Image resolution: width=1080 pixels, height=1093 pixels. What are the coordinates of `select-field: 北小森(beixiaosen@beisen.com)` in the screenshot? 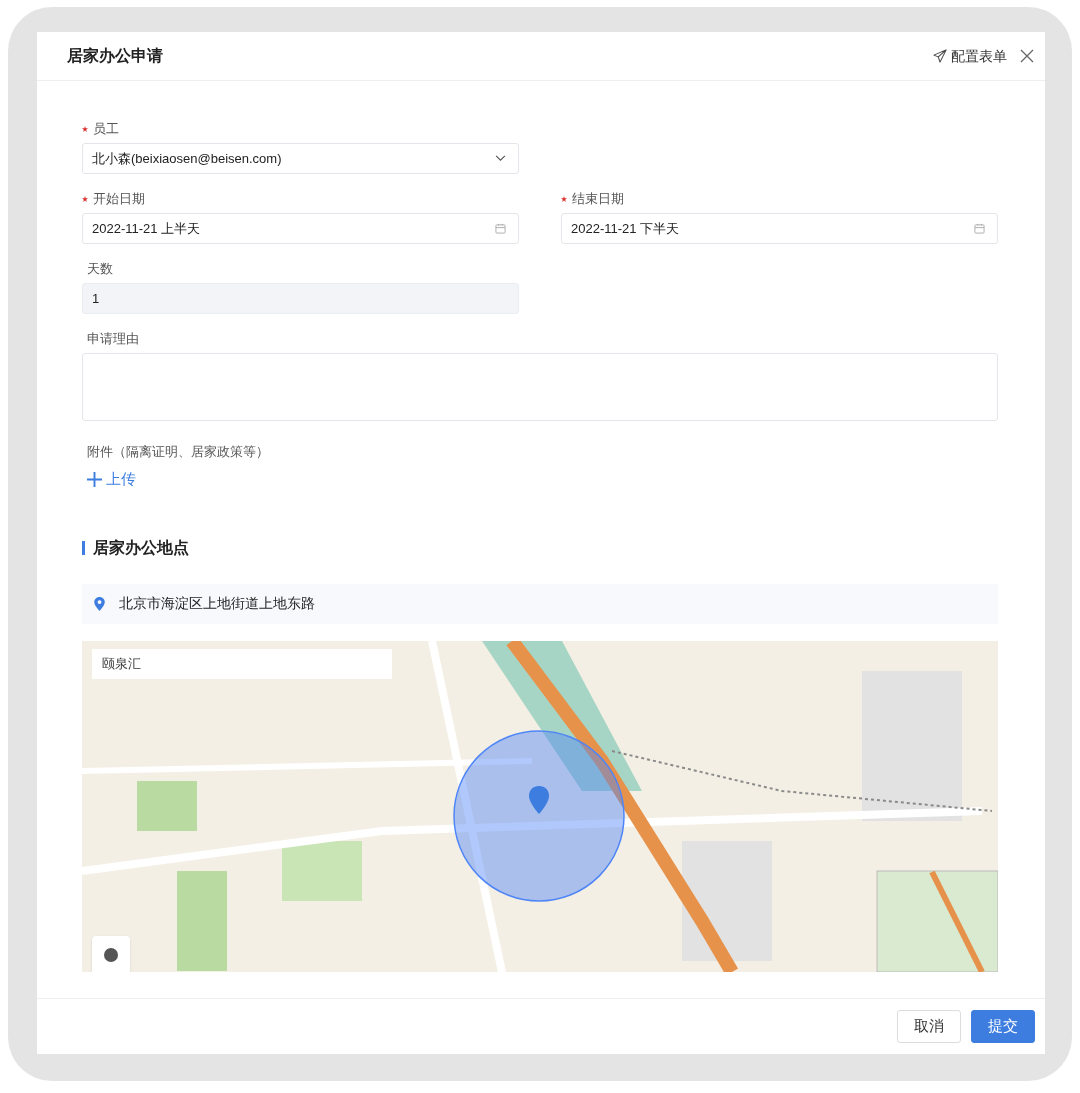 It's located at (300, 158).